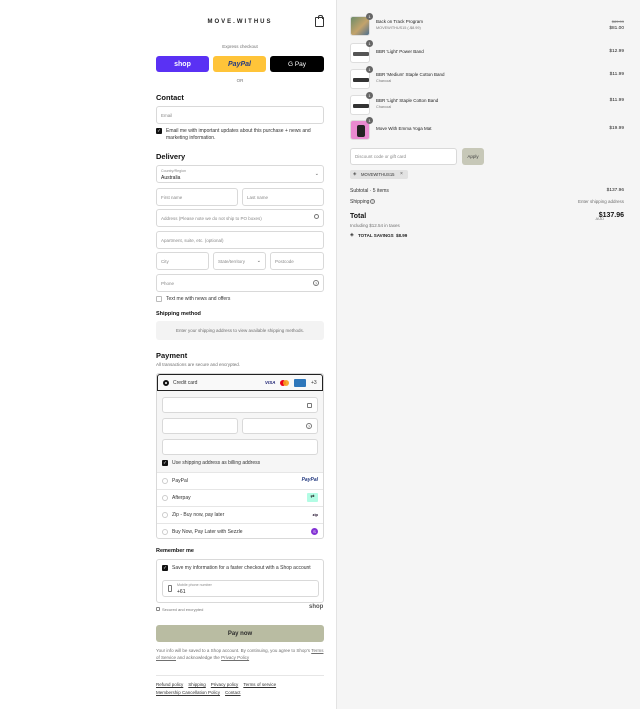  Describe the element at coordinates (297, 64) in the screenshot. I see `google-pay-button: G Pay` at that location.